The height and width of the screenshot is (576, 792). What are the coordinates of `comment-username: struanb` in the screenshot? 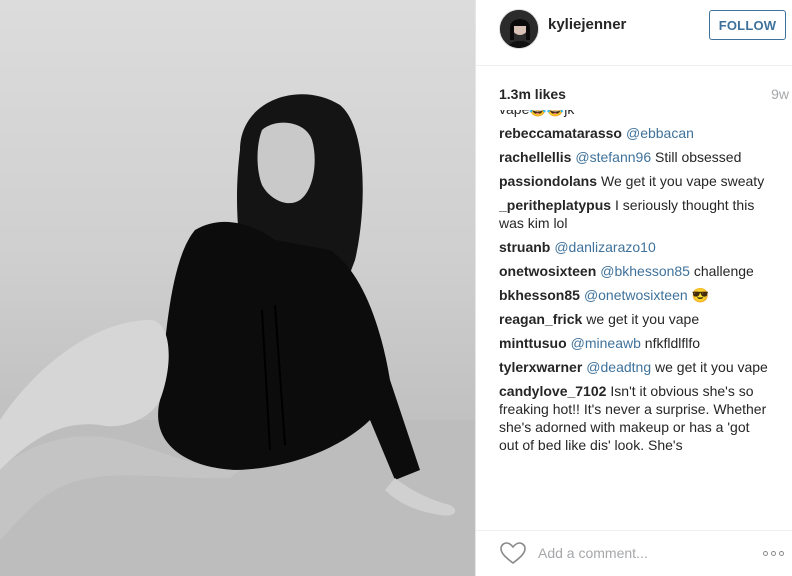 It's located at (524, 247).